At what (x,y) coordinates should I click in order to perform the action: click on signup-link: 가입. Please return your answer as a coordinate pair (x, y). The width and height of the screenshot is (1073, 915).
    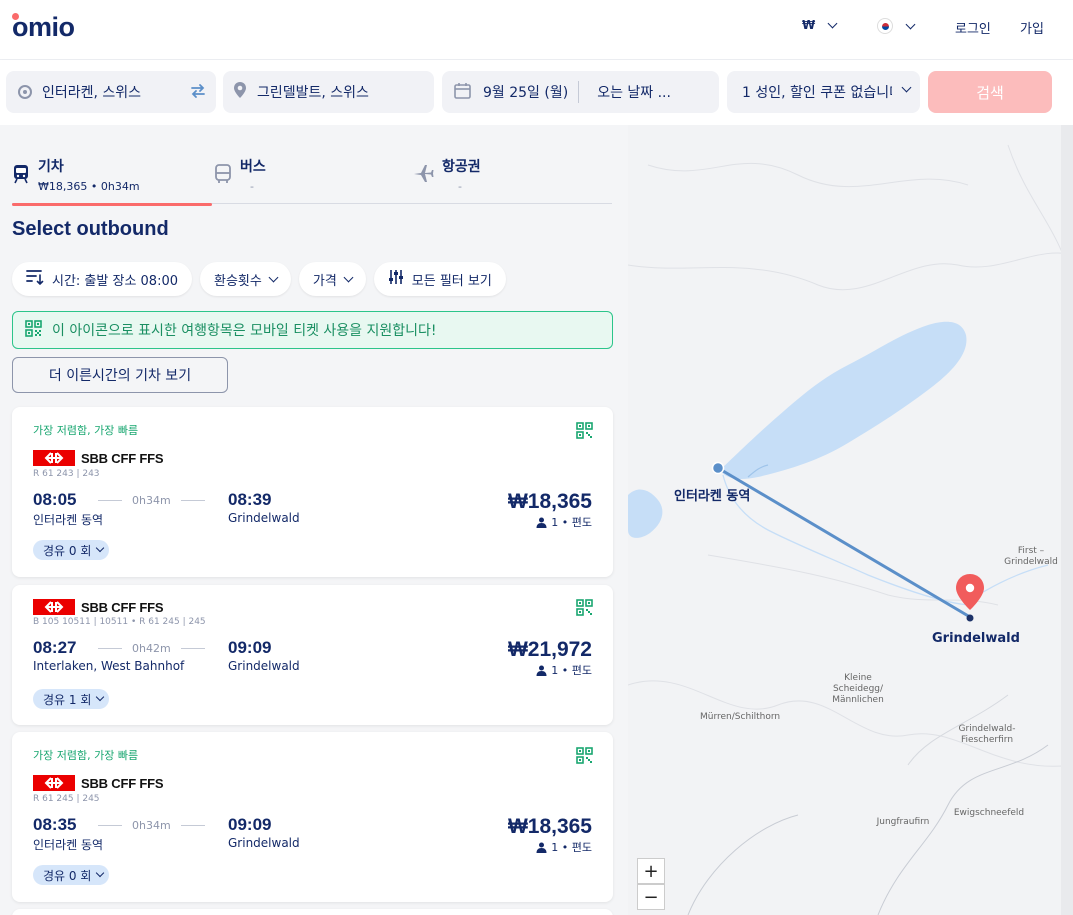
    Looking at the image, I should click on (1032, 27).